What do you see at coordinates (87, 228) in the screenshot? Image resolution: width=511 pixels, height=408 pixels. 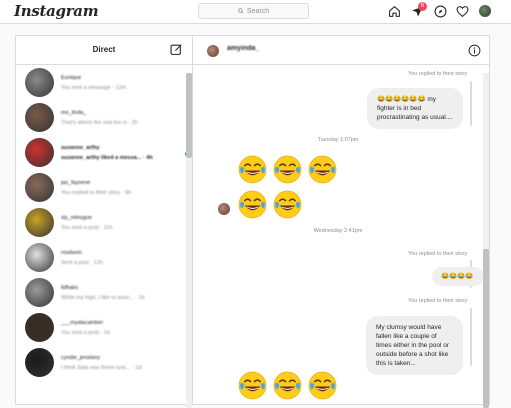 I see `conversation-preview: You sent a post · 11h` at bounding box center [87, 228].